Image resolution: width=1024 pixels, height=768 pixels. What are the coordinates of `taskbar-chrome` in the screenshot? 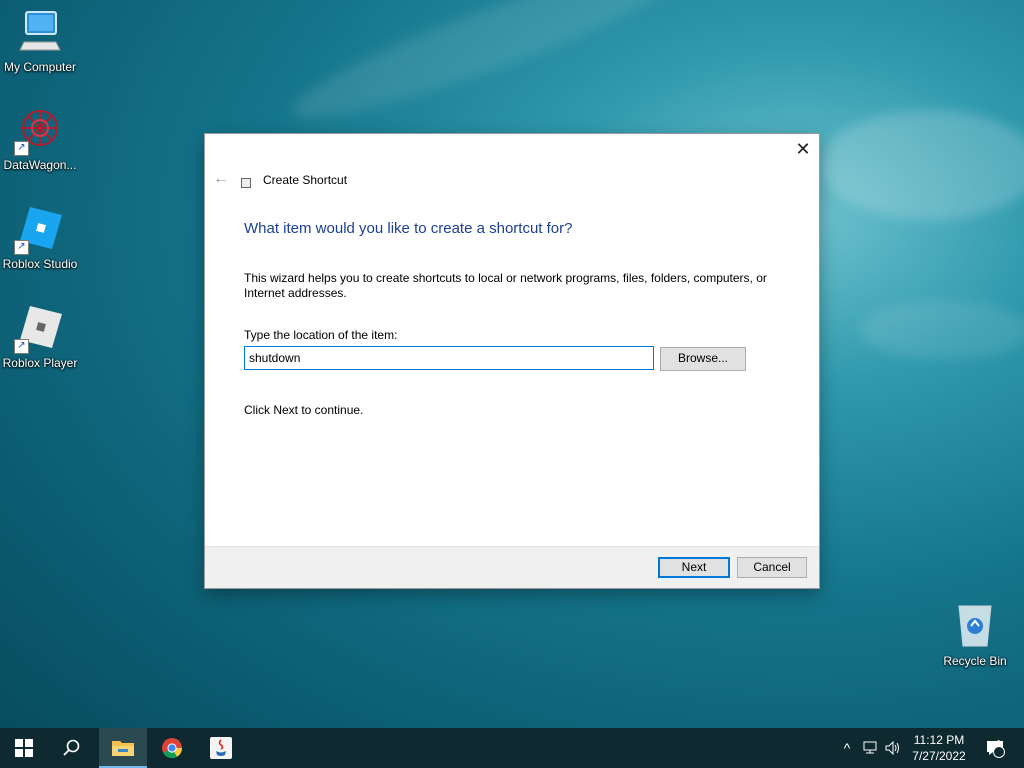 It's located at (172, 748).